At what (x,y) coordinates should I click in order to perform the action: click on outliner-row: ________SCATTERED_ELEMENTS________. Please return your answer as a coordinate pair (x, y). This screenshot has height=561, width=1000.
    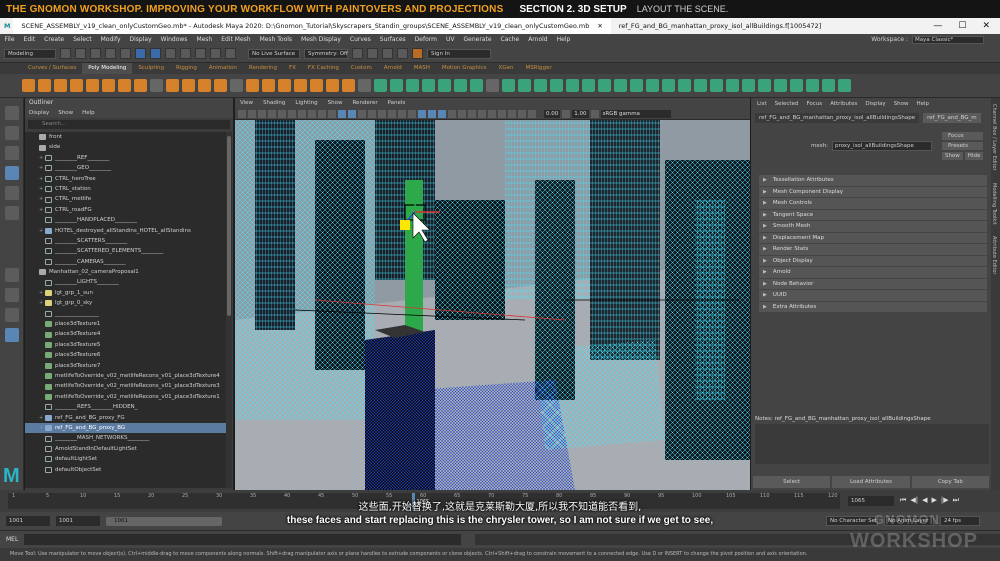
    Looking at the image, I should click on (125, 251).